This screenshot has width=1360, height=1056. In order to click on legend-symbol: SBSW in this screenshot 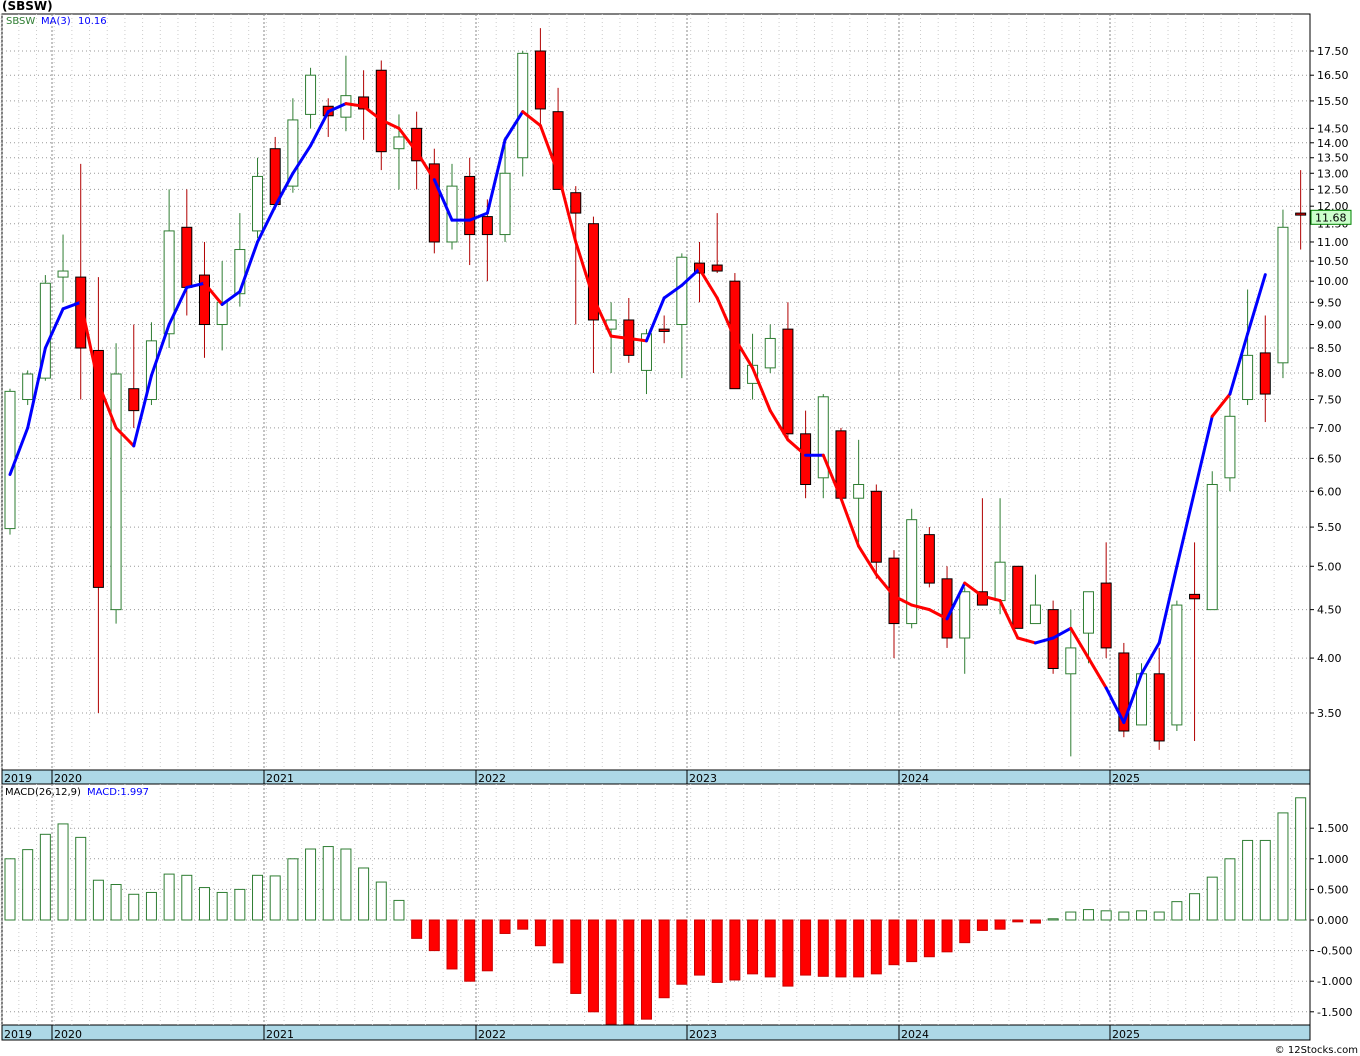, I will do `click(21, 21)`.